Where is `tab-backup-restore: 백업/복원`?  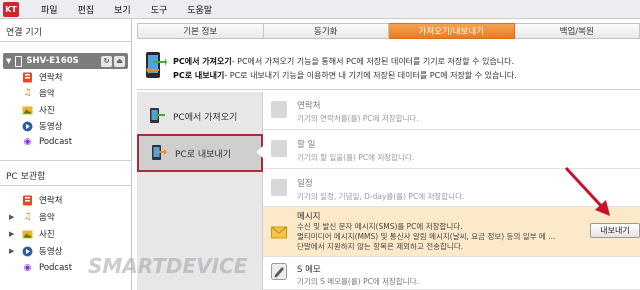 tab-backup-restore: 백업/복원 is located at coordinates (577, 31).